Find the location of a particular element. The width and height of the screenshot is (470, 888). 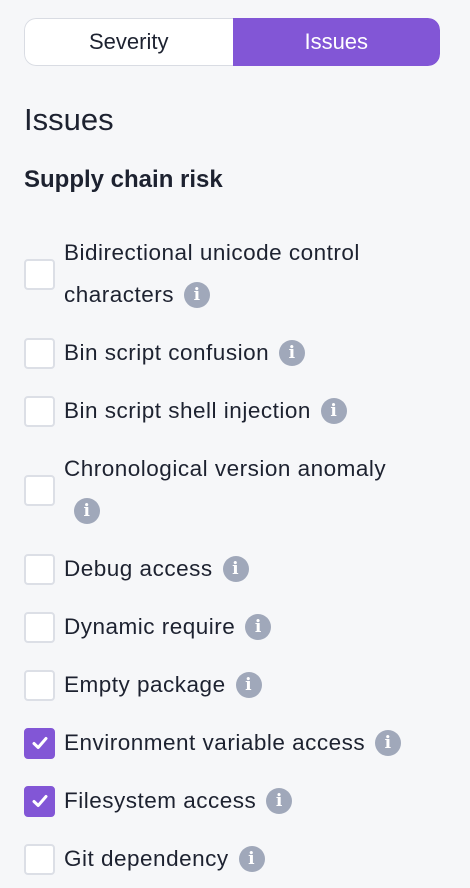

issue-item-dynamic-require: Dynamic require i is located at coordinates (234, 627).